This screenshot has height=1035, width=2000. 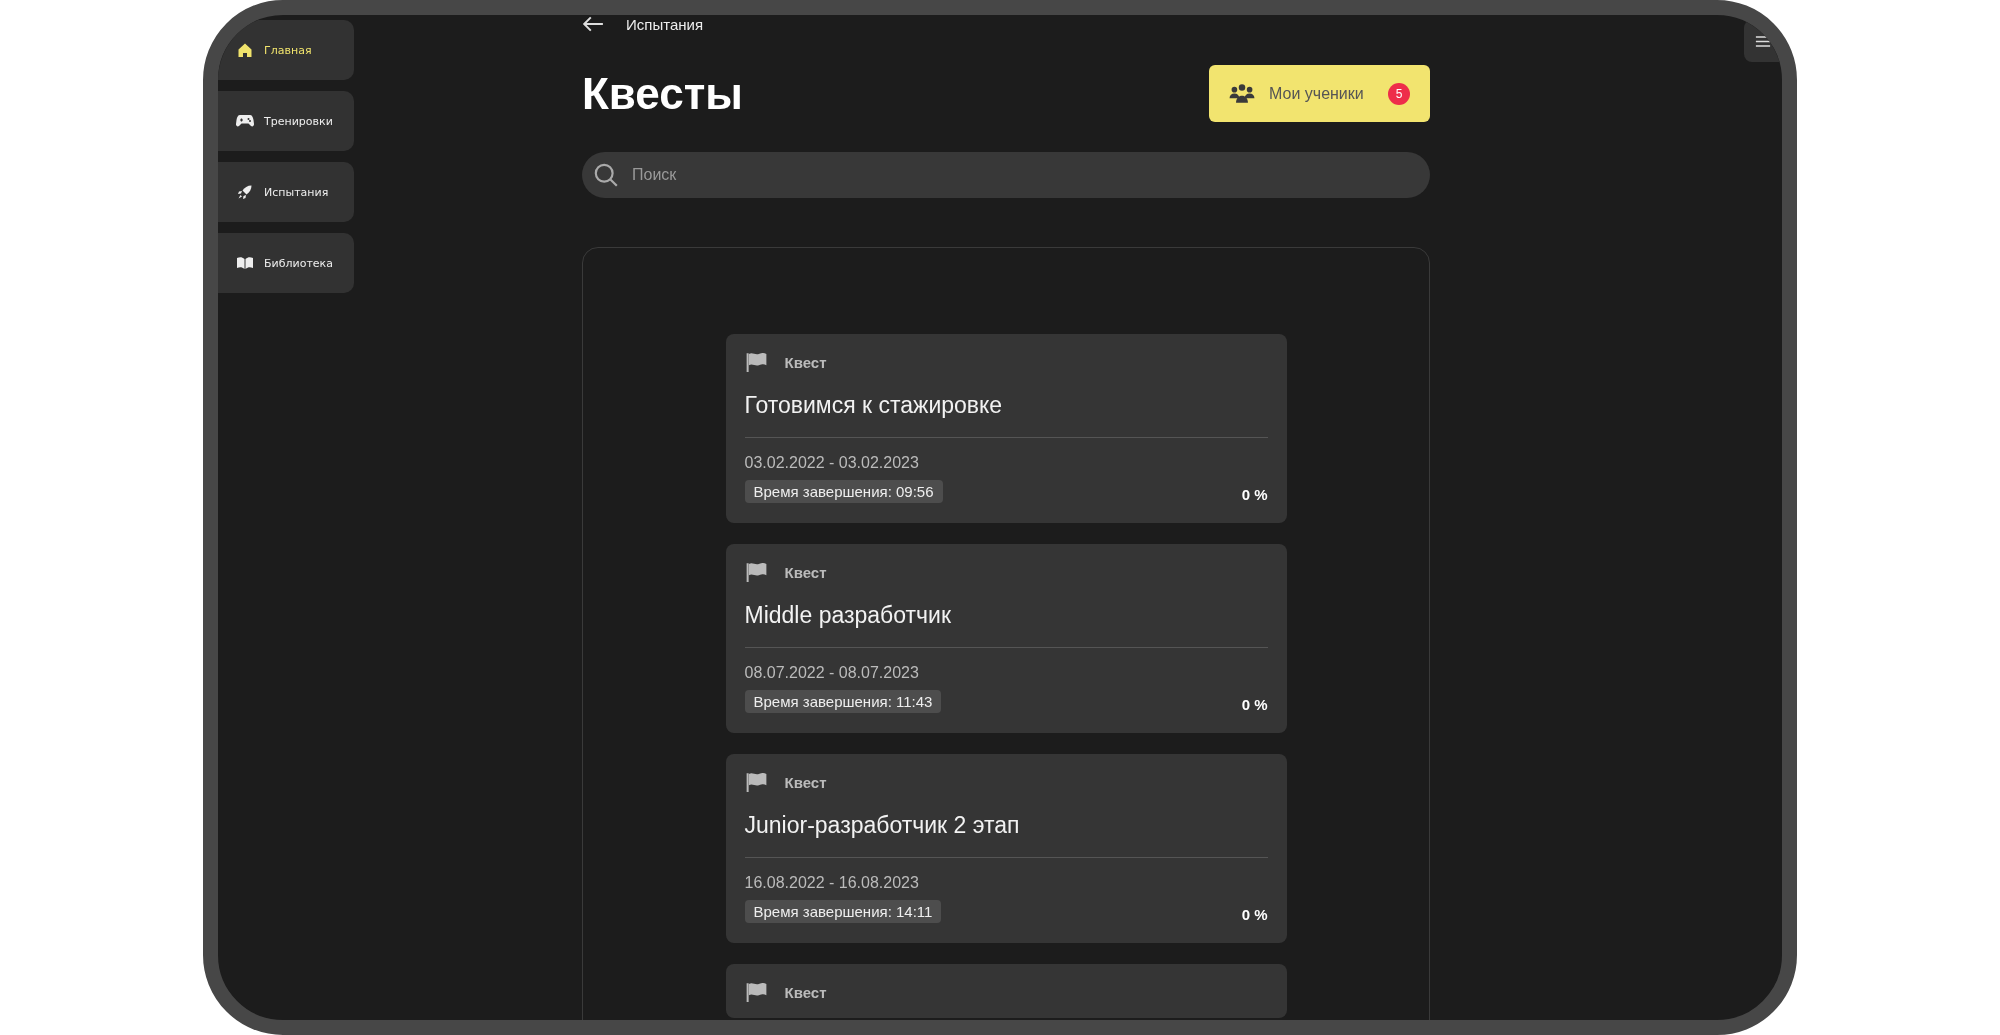 I want to click on book-icon, so click(x=245, y=263).